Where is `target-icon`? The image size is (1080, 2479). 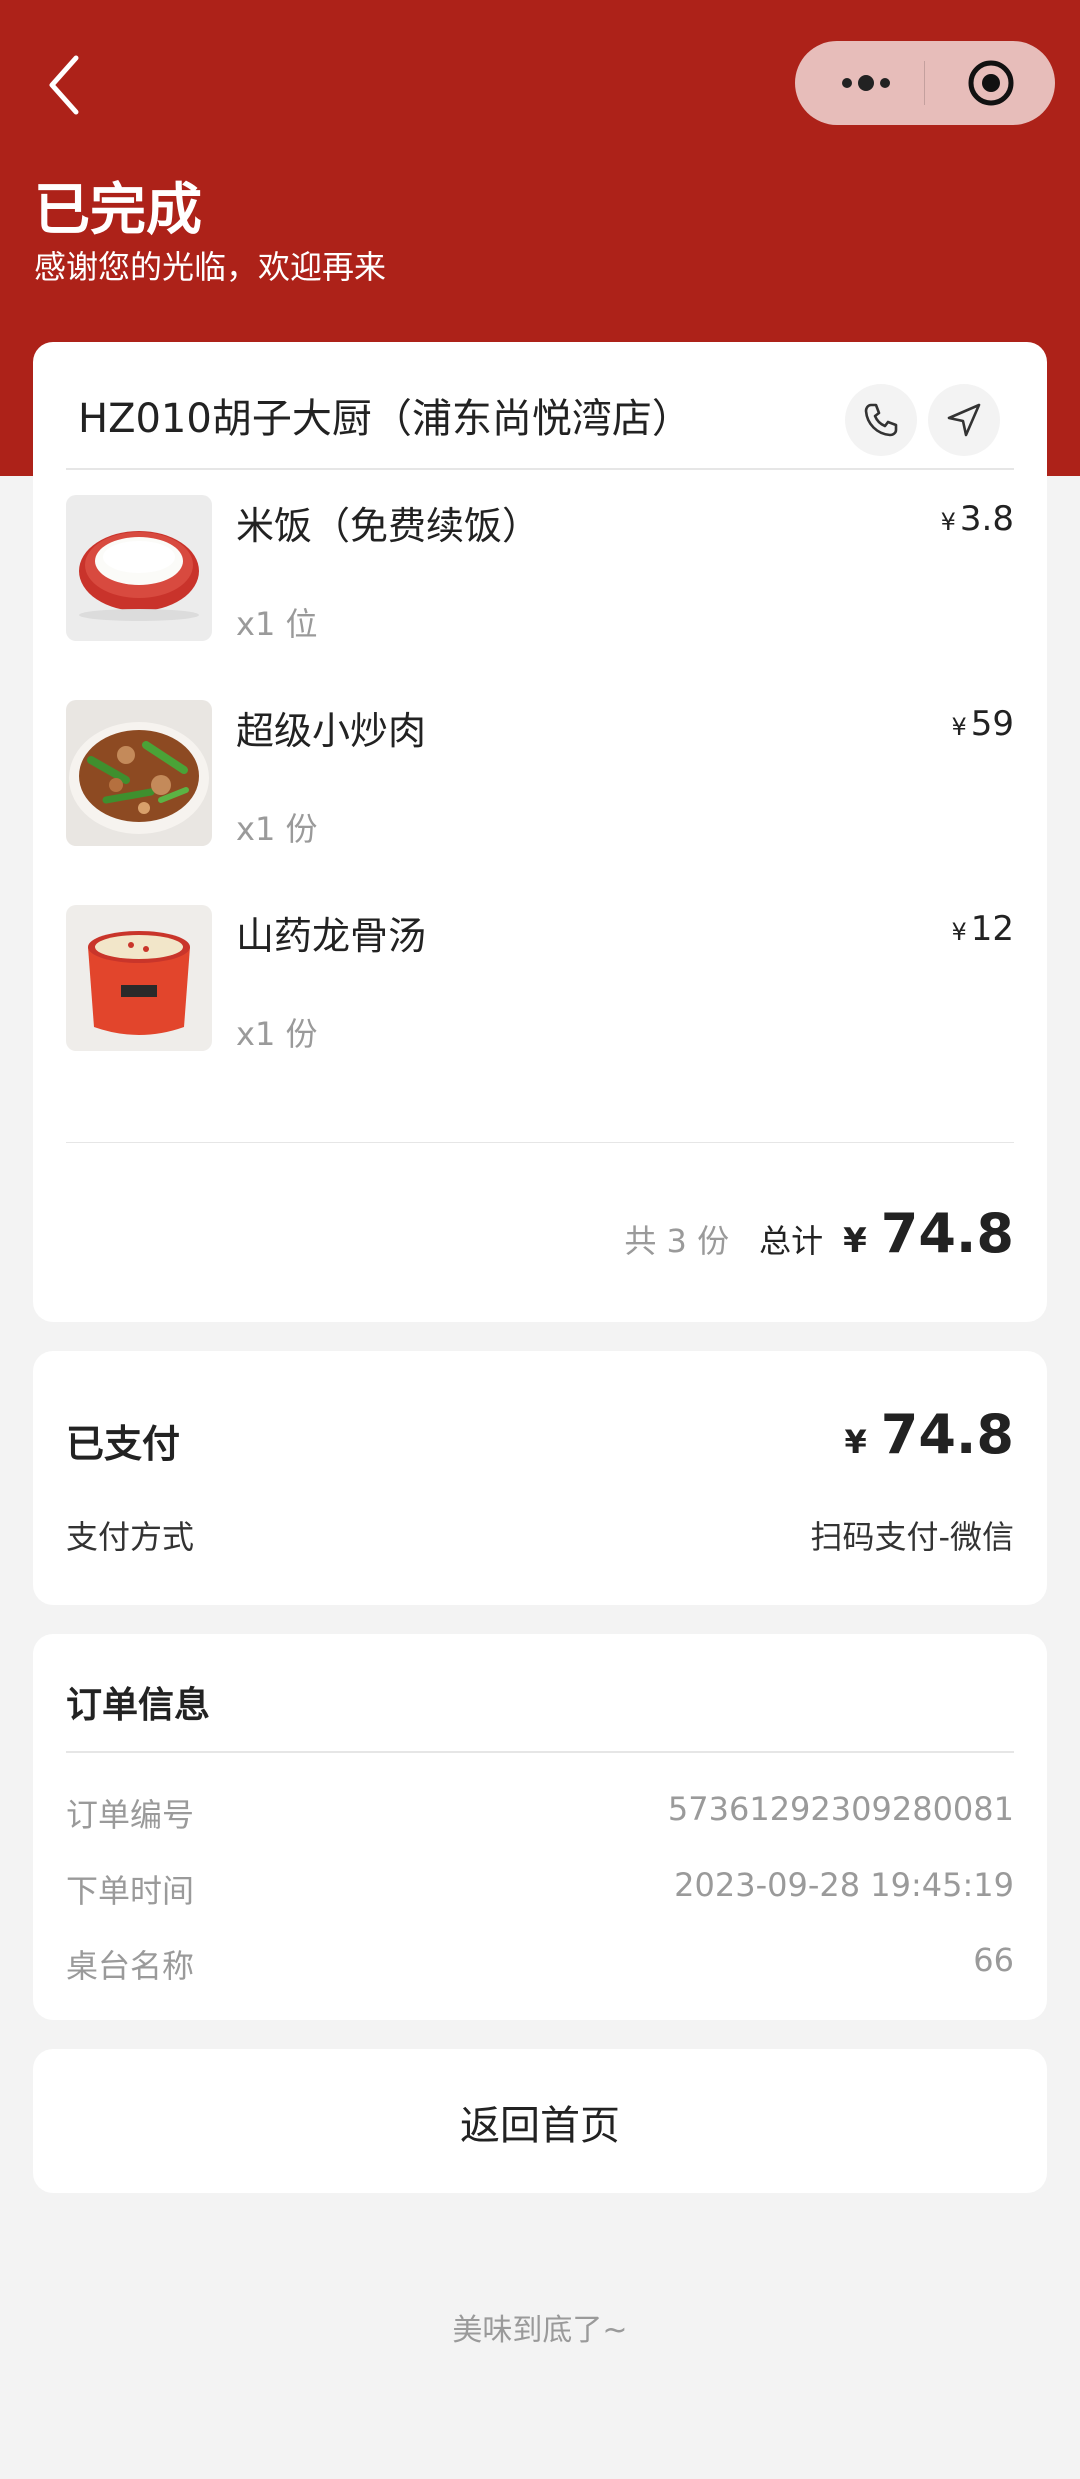
target-icon is located at coordinates (991, 83).